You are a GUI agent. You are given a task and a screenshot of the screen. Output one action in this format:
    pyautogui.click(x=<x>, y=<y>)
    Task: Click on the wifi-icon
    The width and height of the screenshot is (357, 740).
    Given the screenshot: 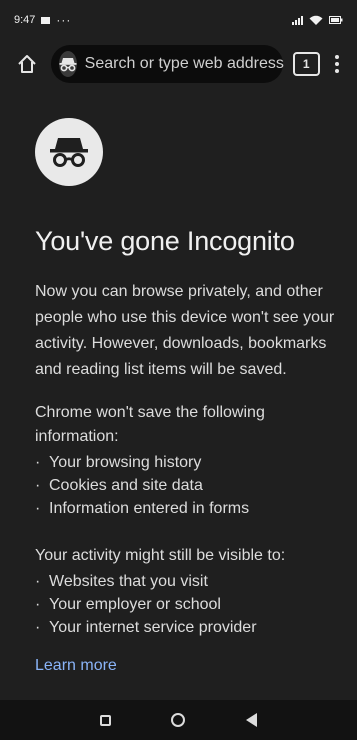 What is the action you would take?
    pyautogui.click(x=316, y=20)
    